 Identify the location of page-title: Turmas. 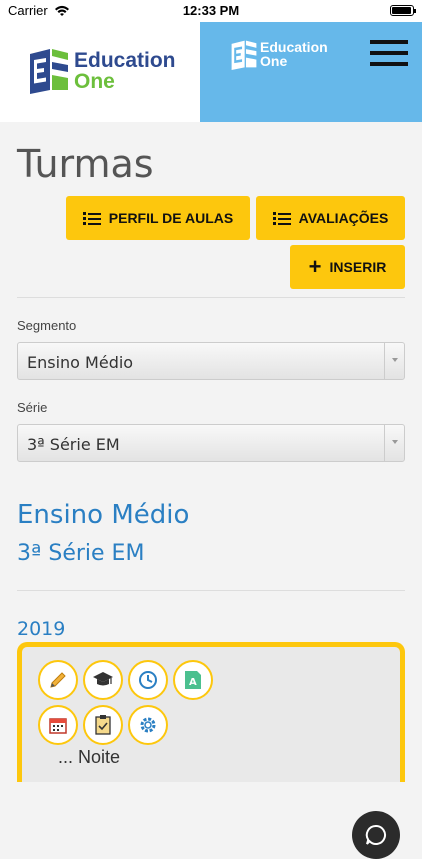
(85, 164).